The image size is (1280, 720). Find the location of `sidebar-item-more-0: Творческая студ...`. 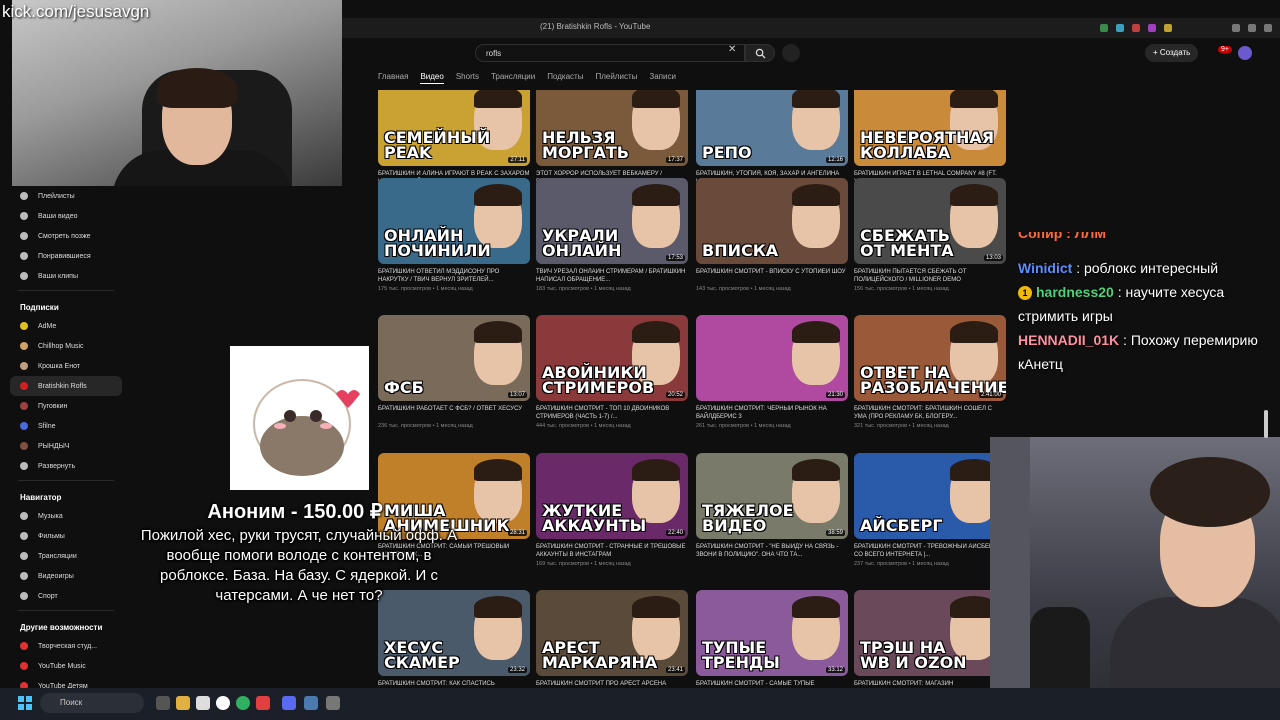

sidebar-item-more-0: Творческая студ... is located at coordinates (66, 646).